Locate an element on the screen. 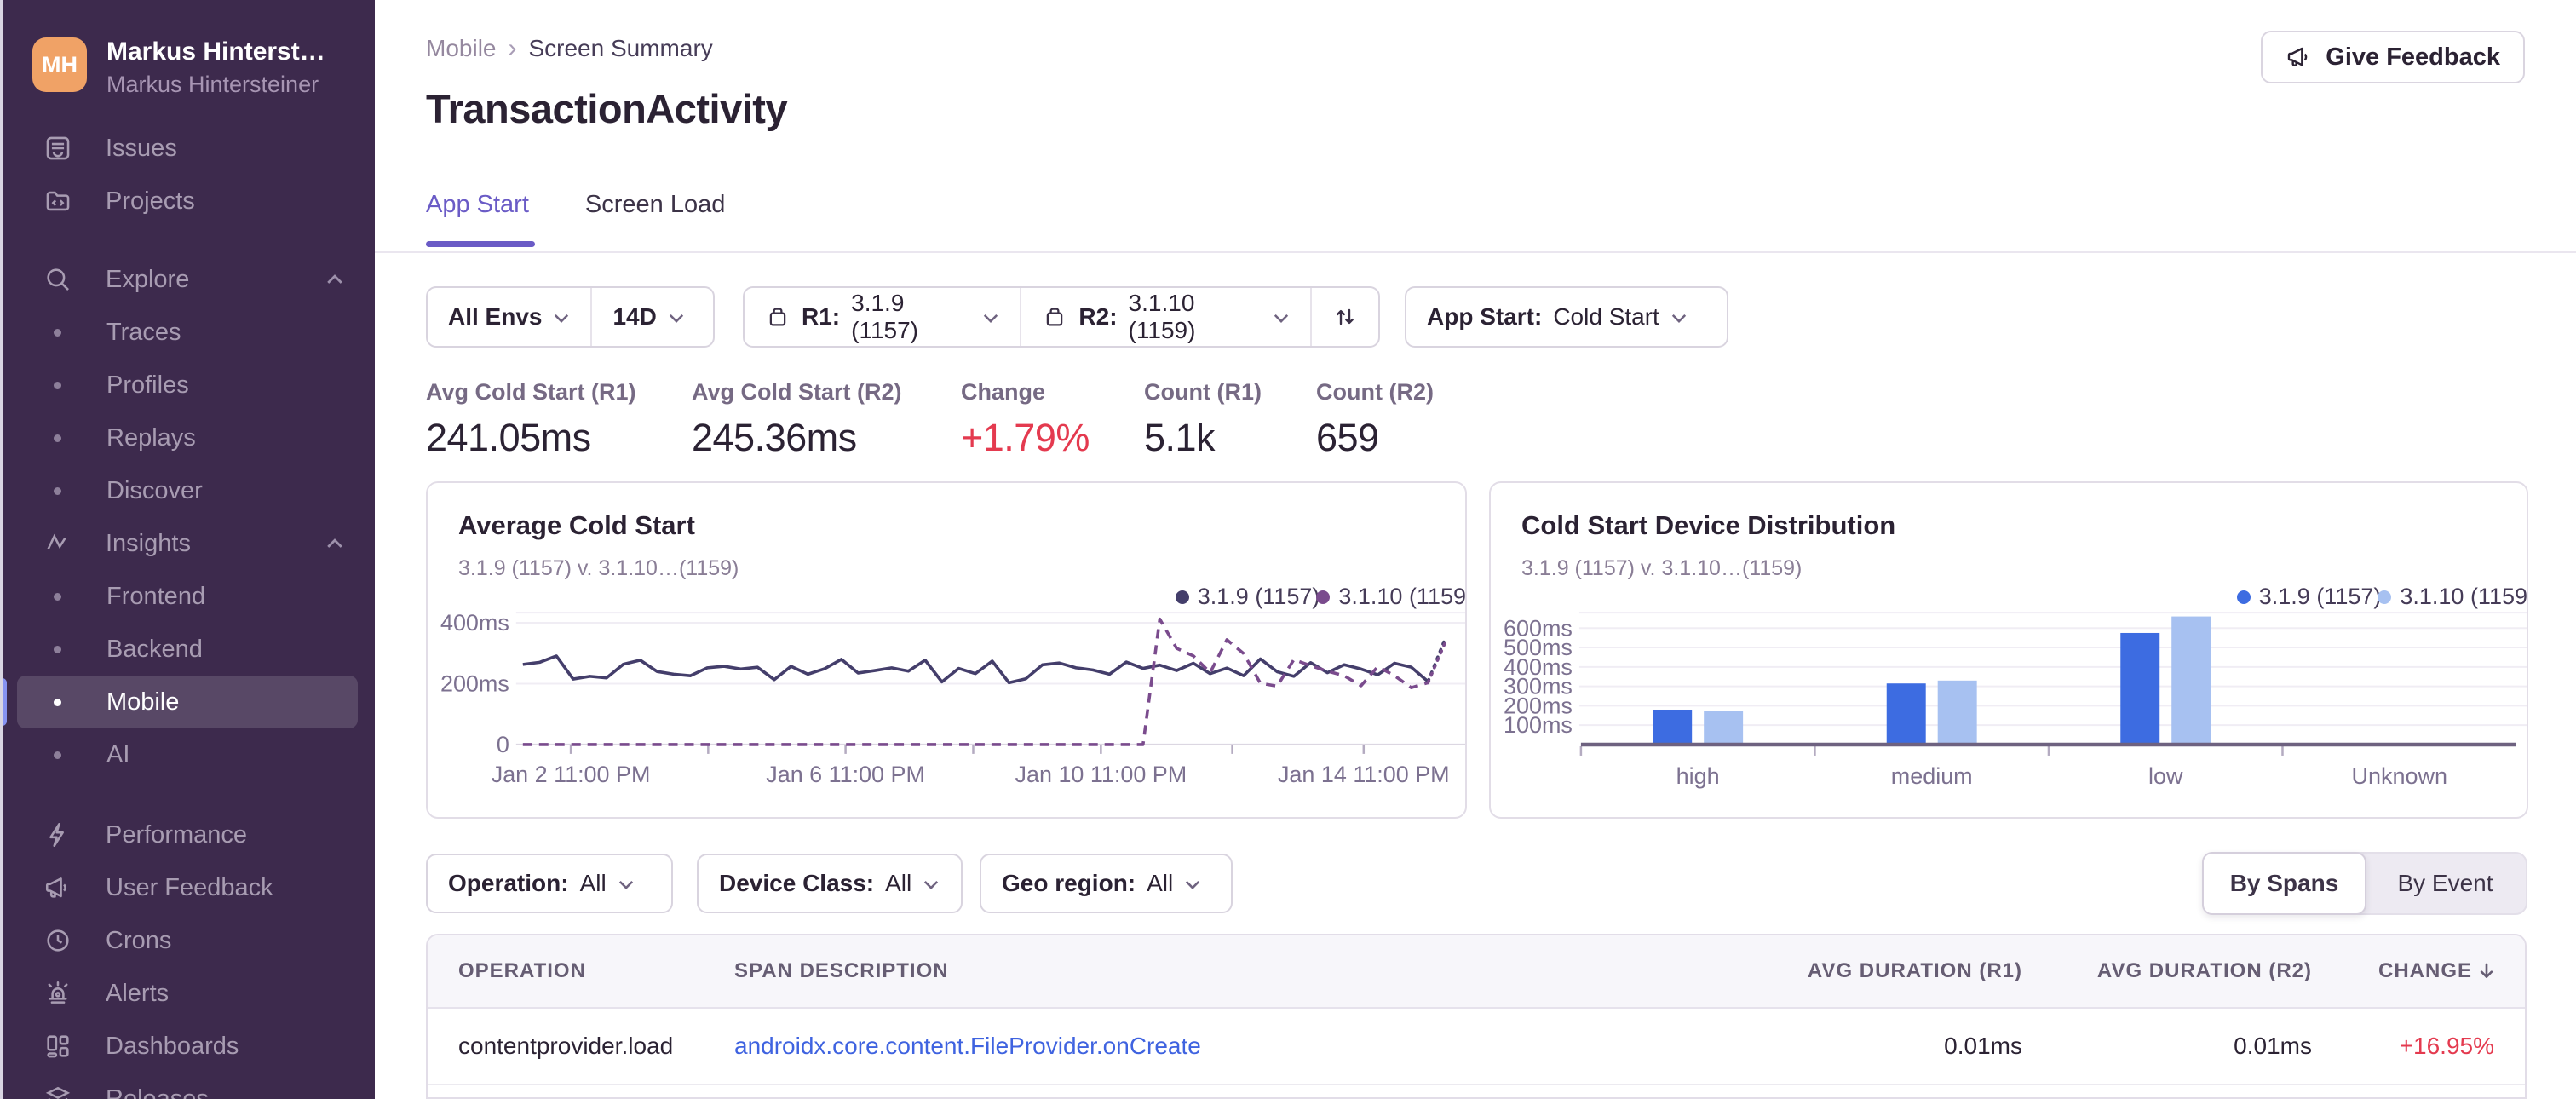  toggle-by-spans: By Spans is located at coordinates (2284, 884).